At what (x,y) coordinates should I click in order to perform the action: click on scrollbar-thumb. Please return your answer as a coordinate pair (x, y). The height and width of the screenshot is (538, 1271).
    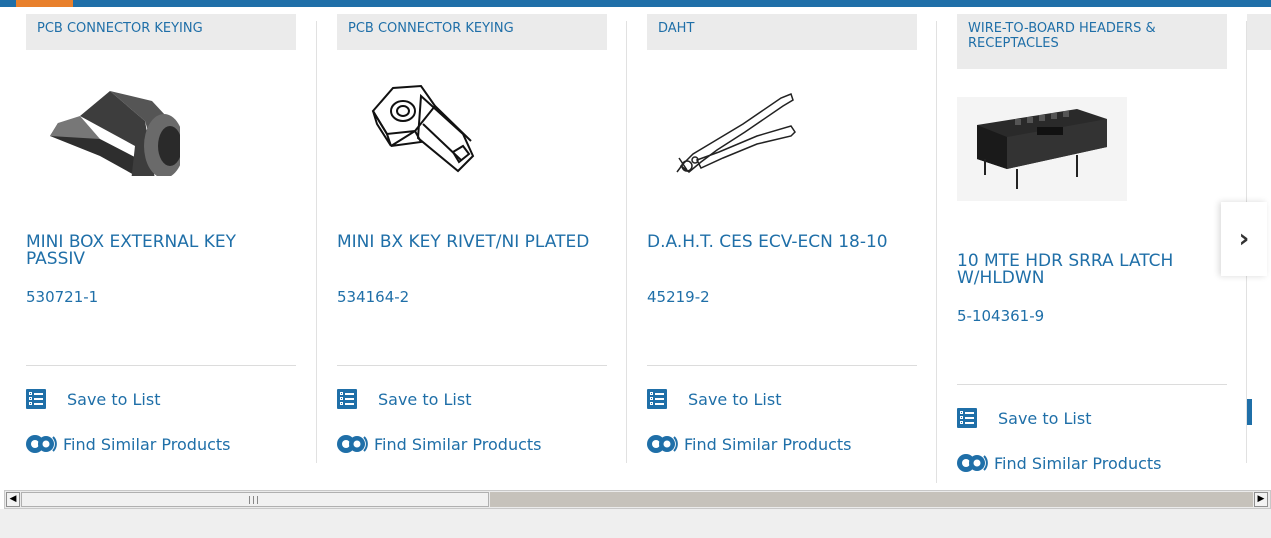
    Looking at the image, I should click on (255, 499).